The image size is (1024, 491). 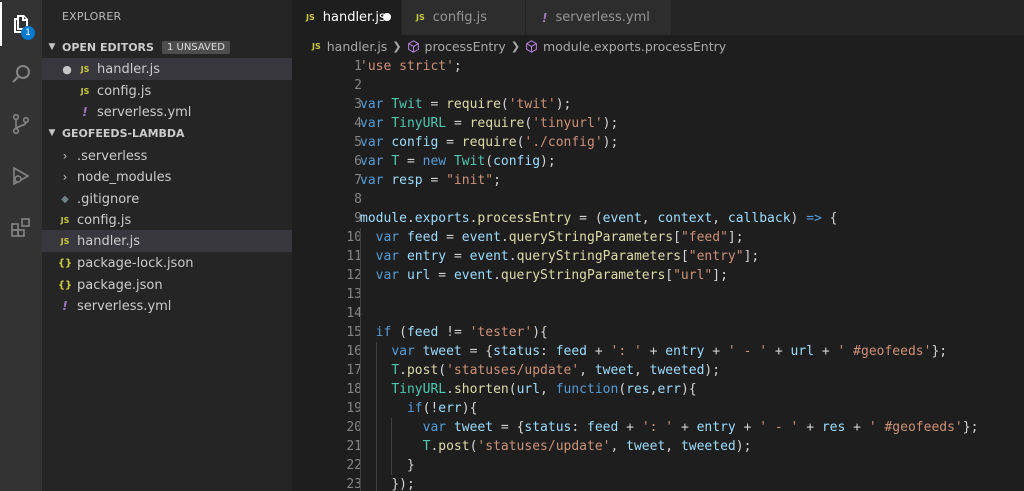 I want to click on debug-activity-button, so click(x=21, y=176).